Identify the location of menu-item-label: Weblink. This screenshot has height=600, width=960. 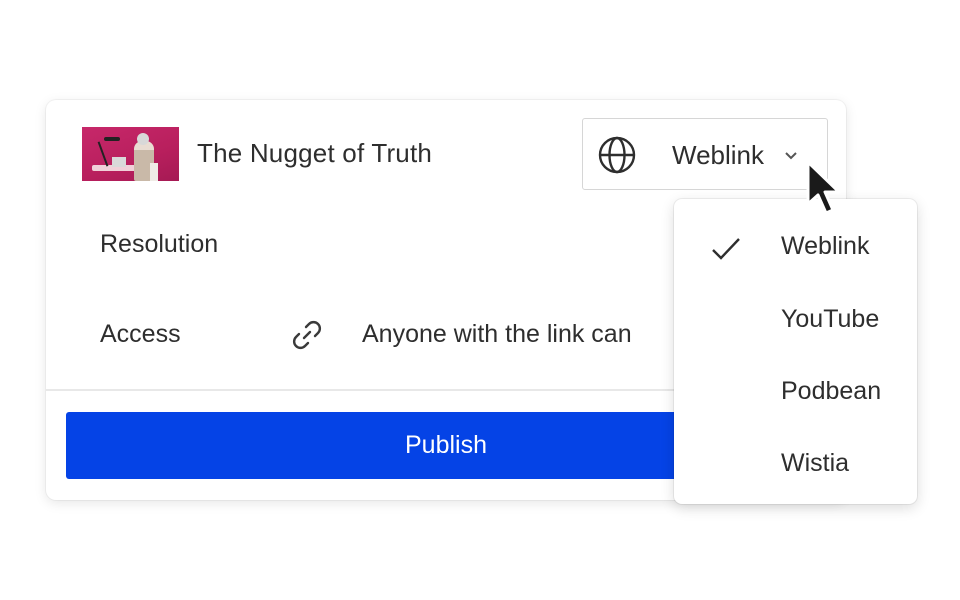
(825, 246).